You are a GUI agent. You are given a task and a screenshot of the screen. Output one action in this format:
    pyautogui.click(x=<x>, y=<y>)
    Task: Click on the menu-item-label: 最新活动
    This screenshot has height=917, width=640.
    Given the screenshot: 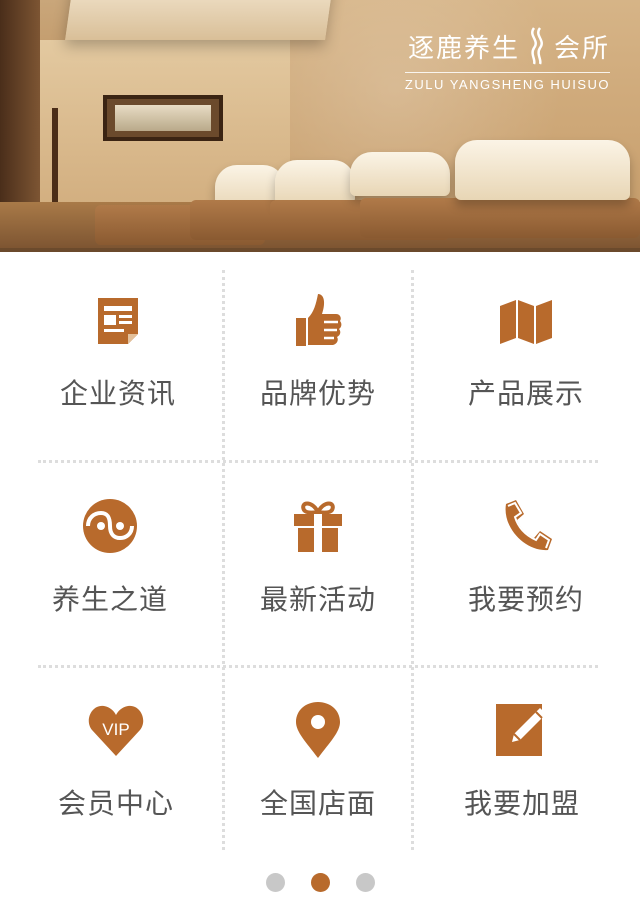 What is the action you would take?
    pyautogui.click(x=317, y=599)
    